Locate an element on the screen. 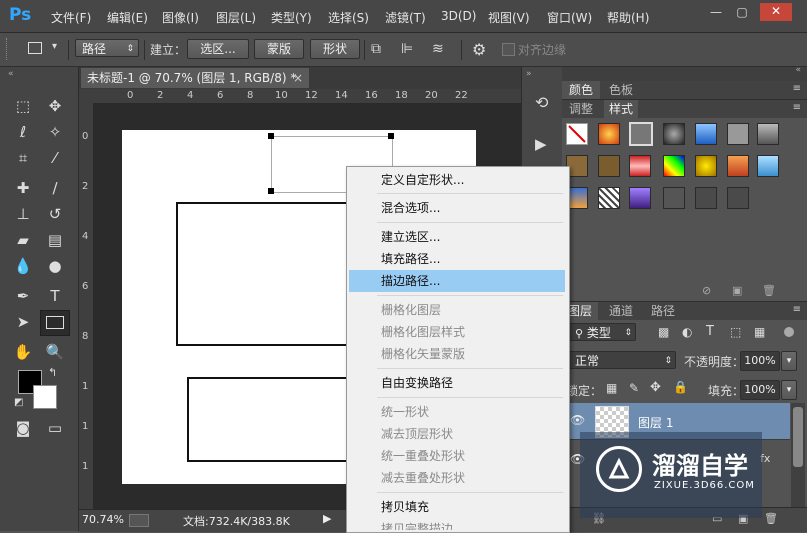  healing-brush-tool-icon: ✚ is located at coordinates (23, 188).